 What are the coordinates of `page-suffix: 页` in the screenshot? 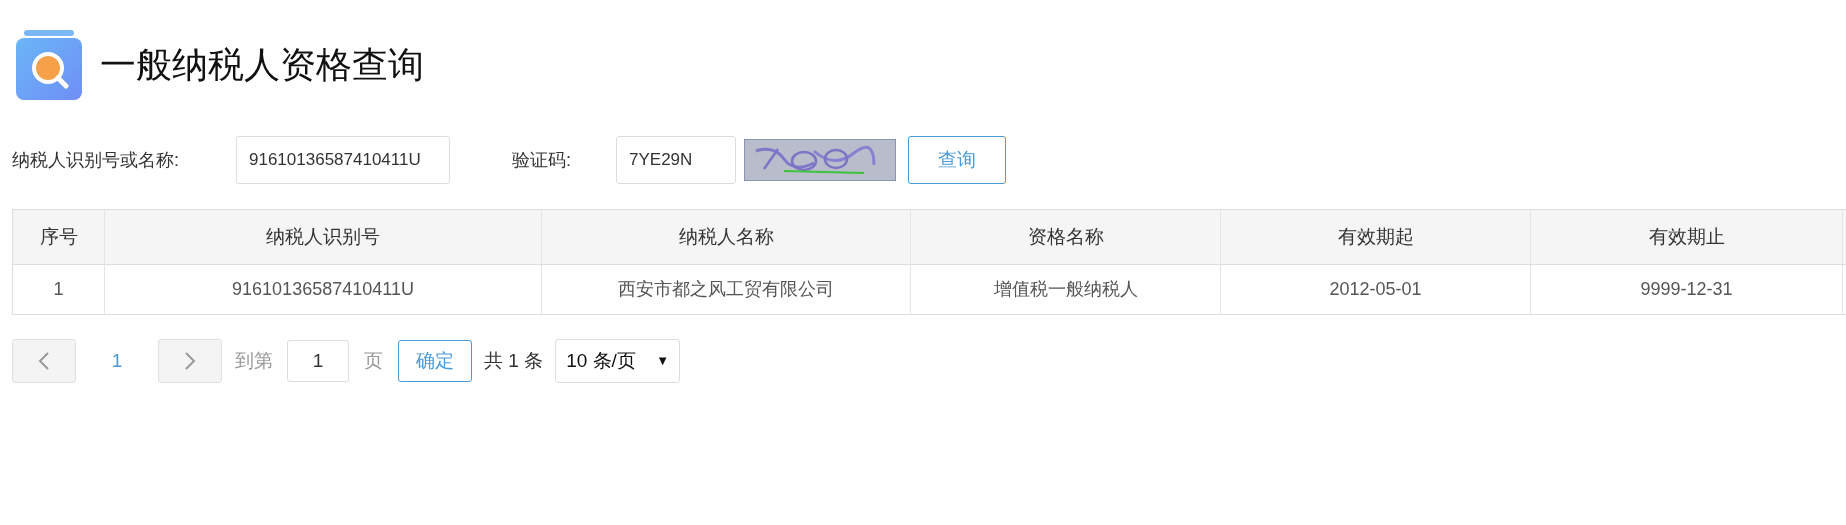 It's located at (373, 360).